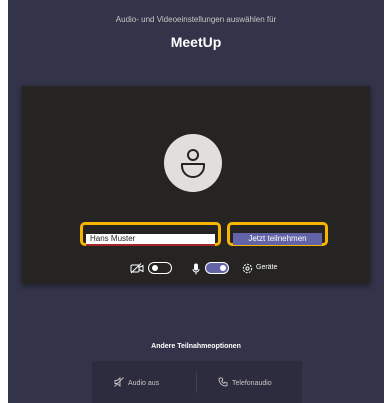  I want to click on camera-toggle, so click(160, 268).